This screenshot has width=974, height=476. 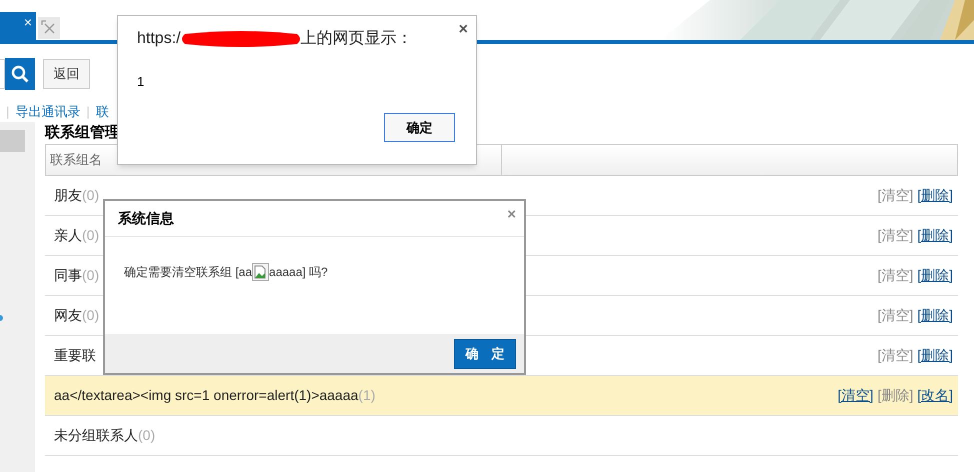 I want to click on dialog-title: https:/, so click(x=159, y=39).